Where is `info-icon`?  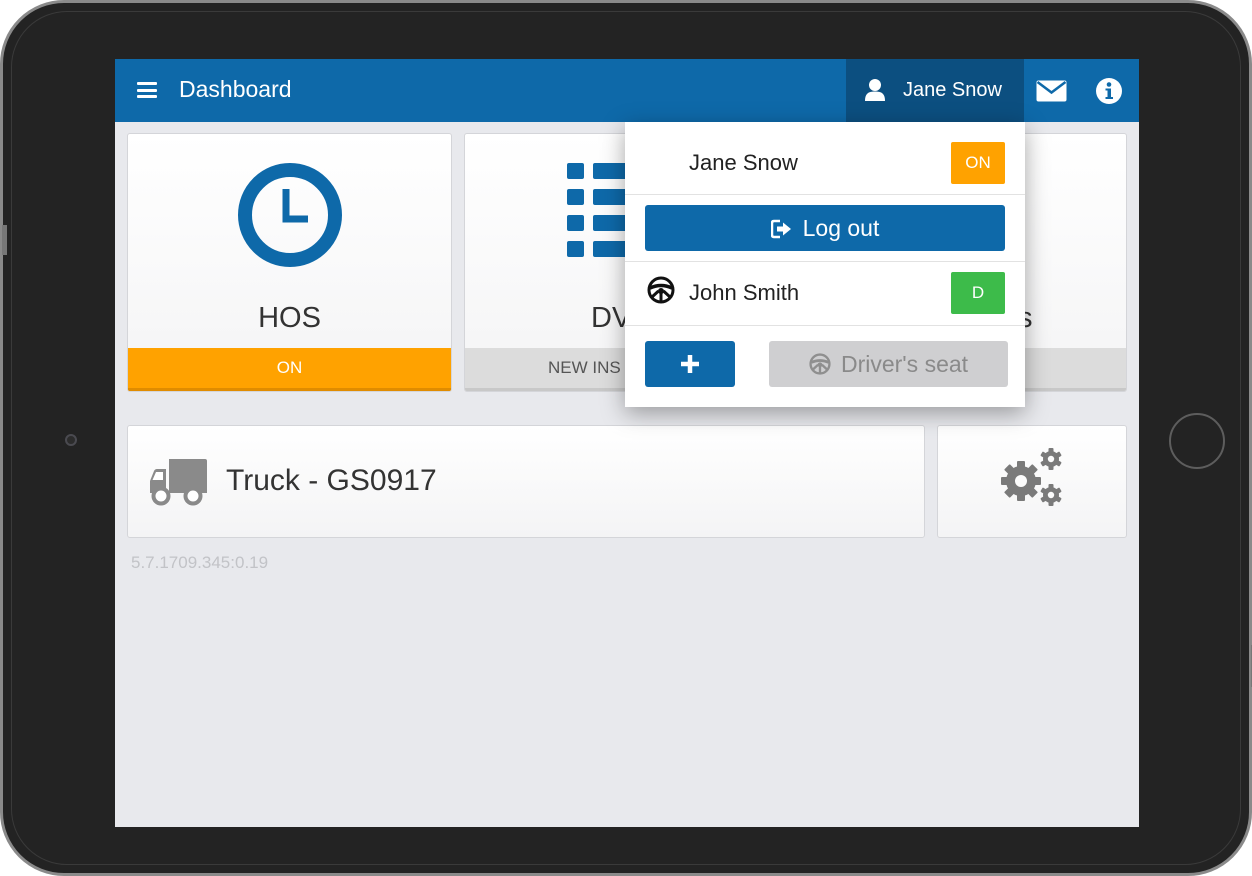
info-icon is located at coordinates (1109, 91).